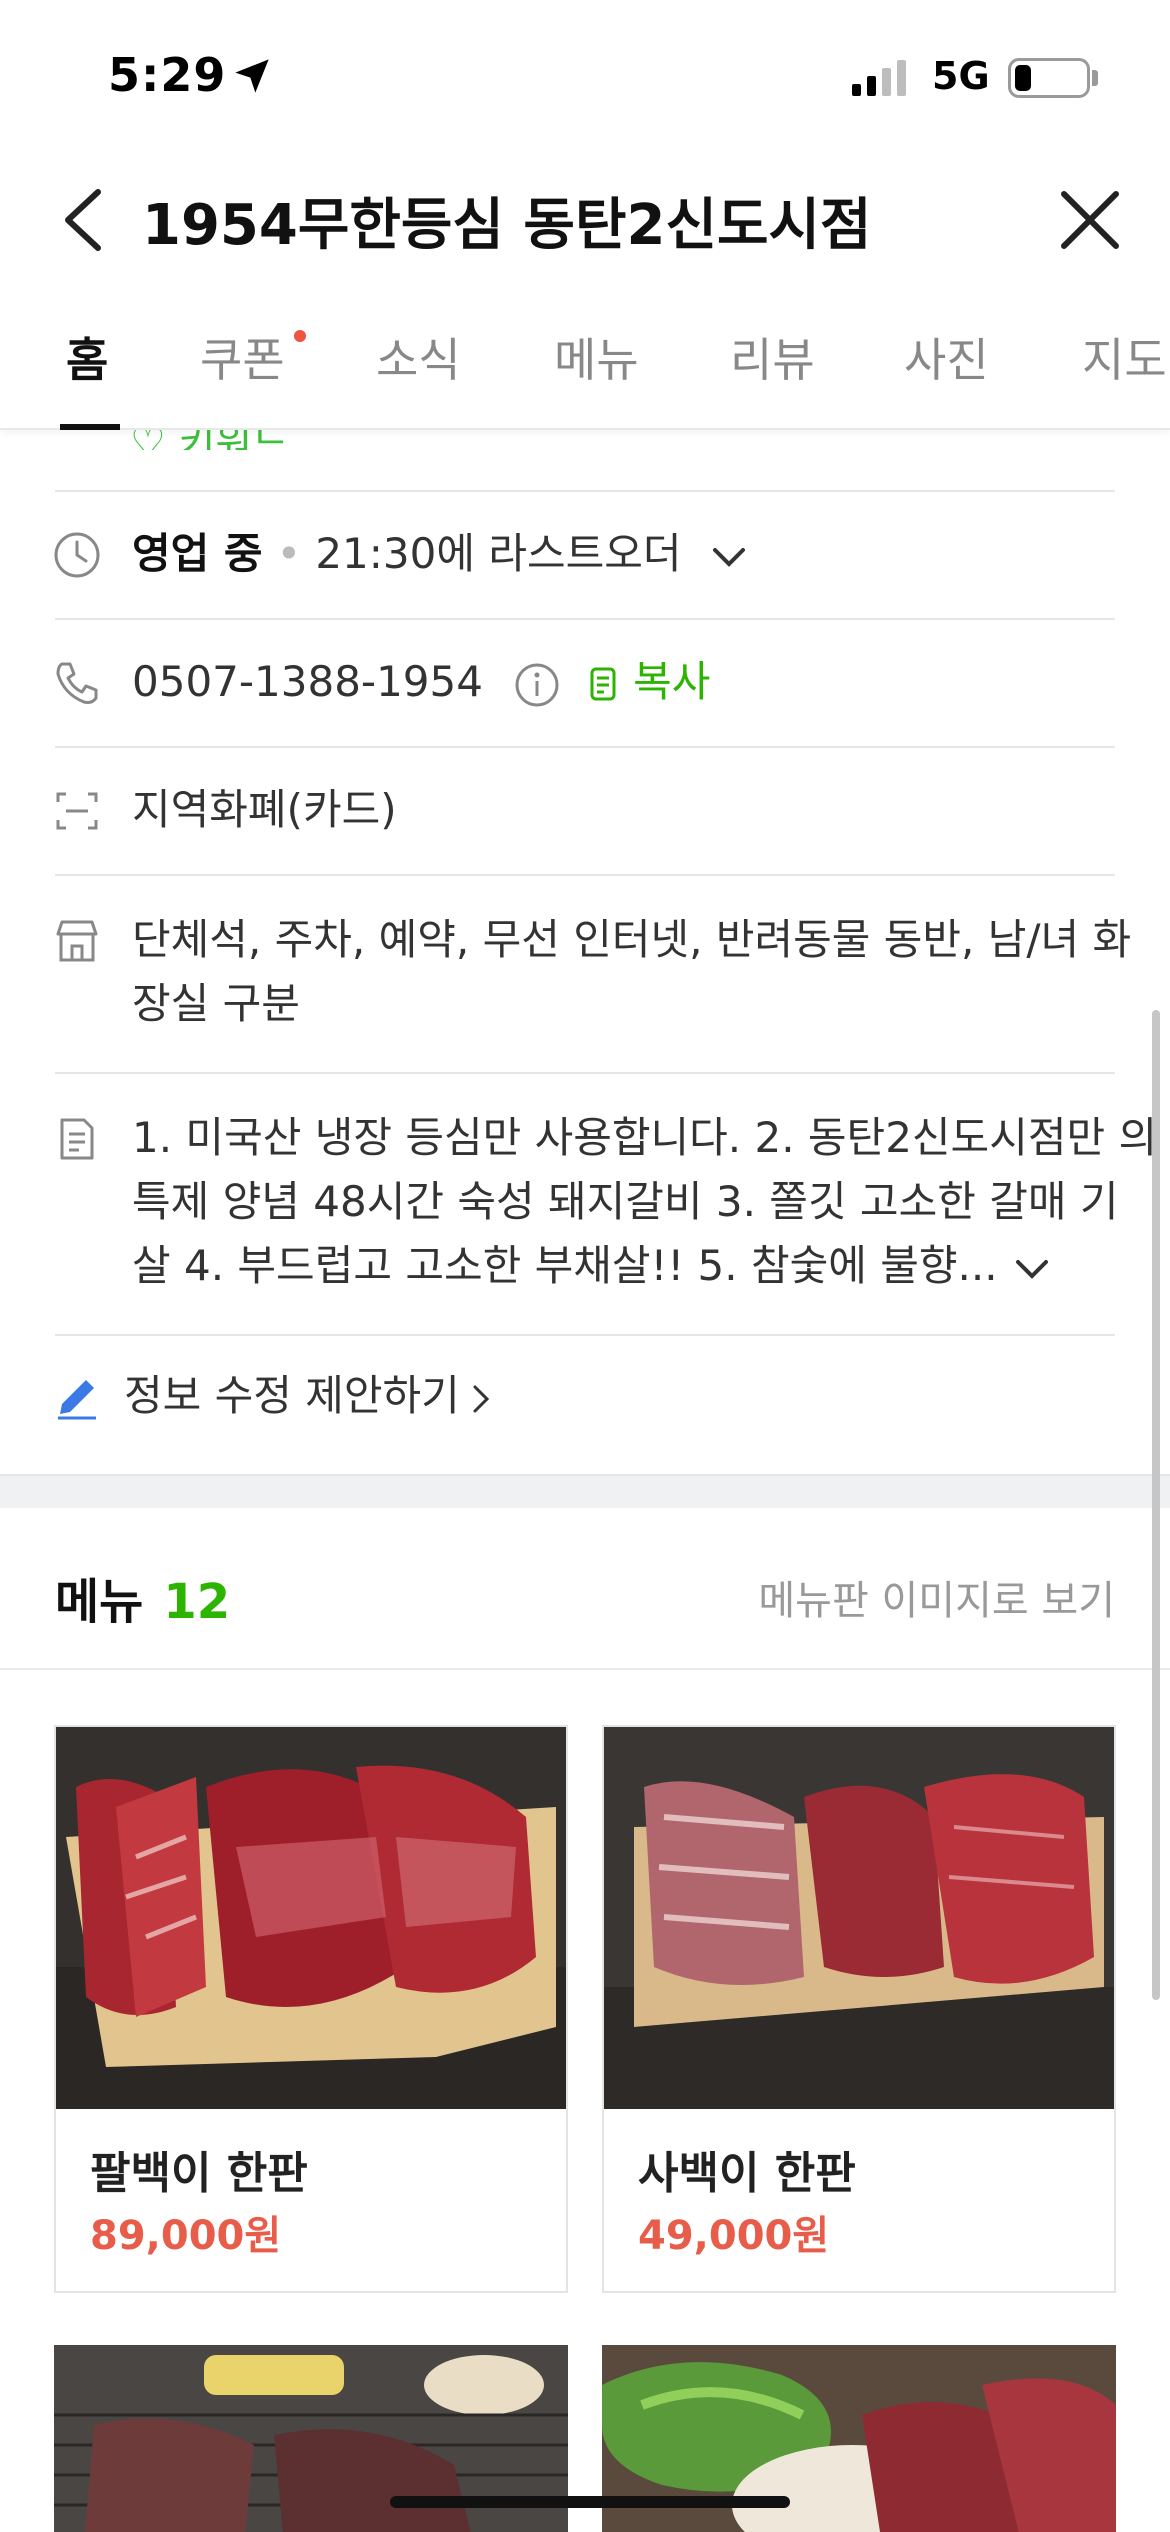 This screenshot has height=2532, width=1170. What do you see at coordinates (961, 76) in the screenshot?
I see `network-label: 5G` at bounding box center [961, 76].